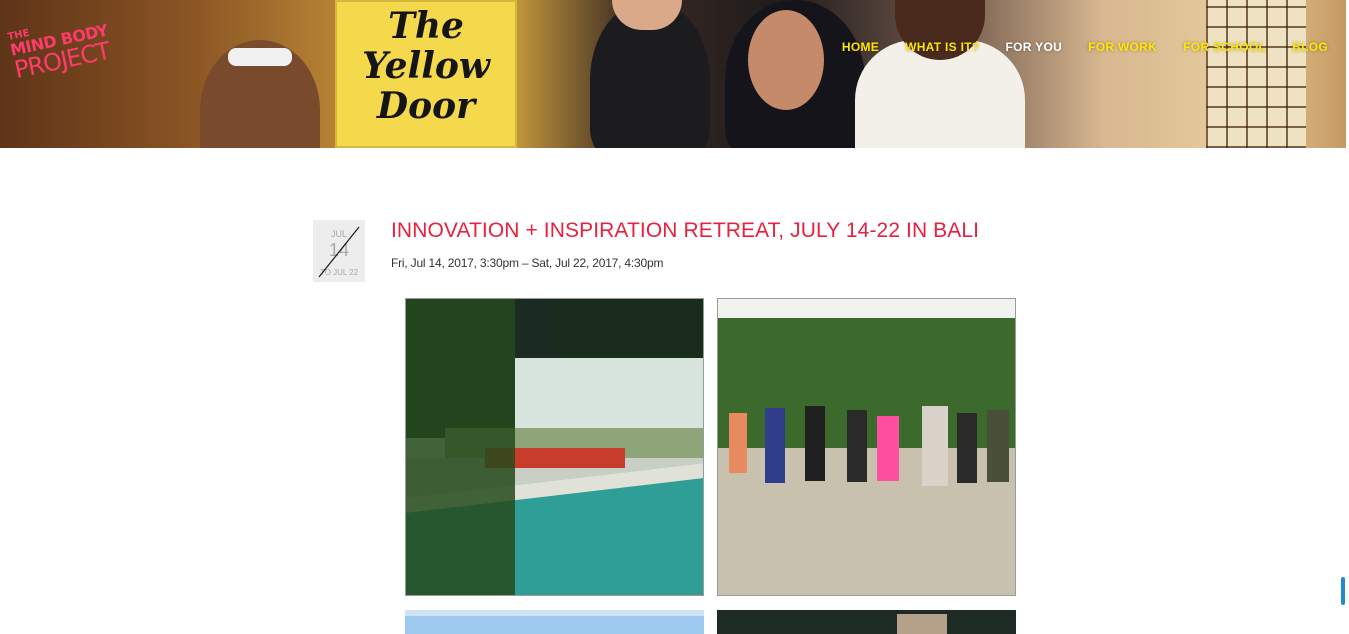  What do you see at coordinates (426, 66) in the screenshot?
I see `sign-text: The Yellow Door` at bounding box center [426, 66].